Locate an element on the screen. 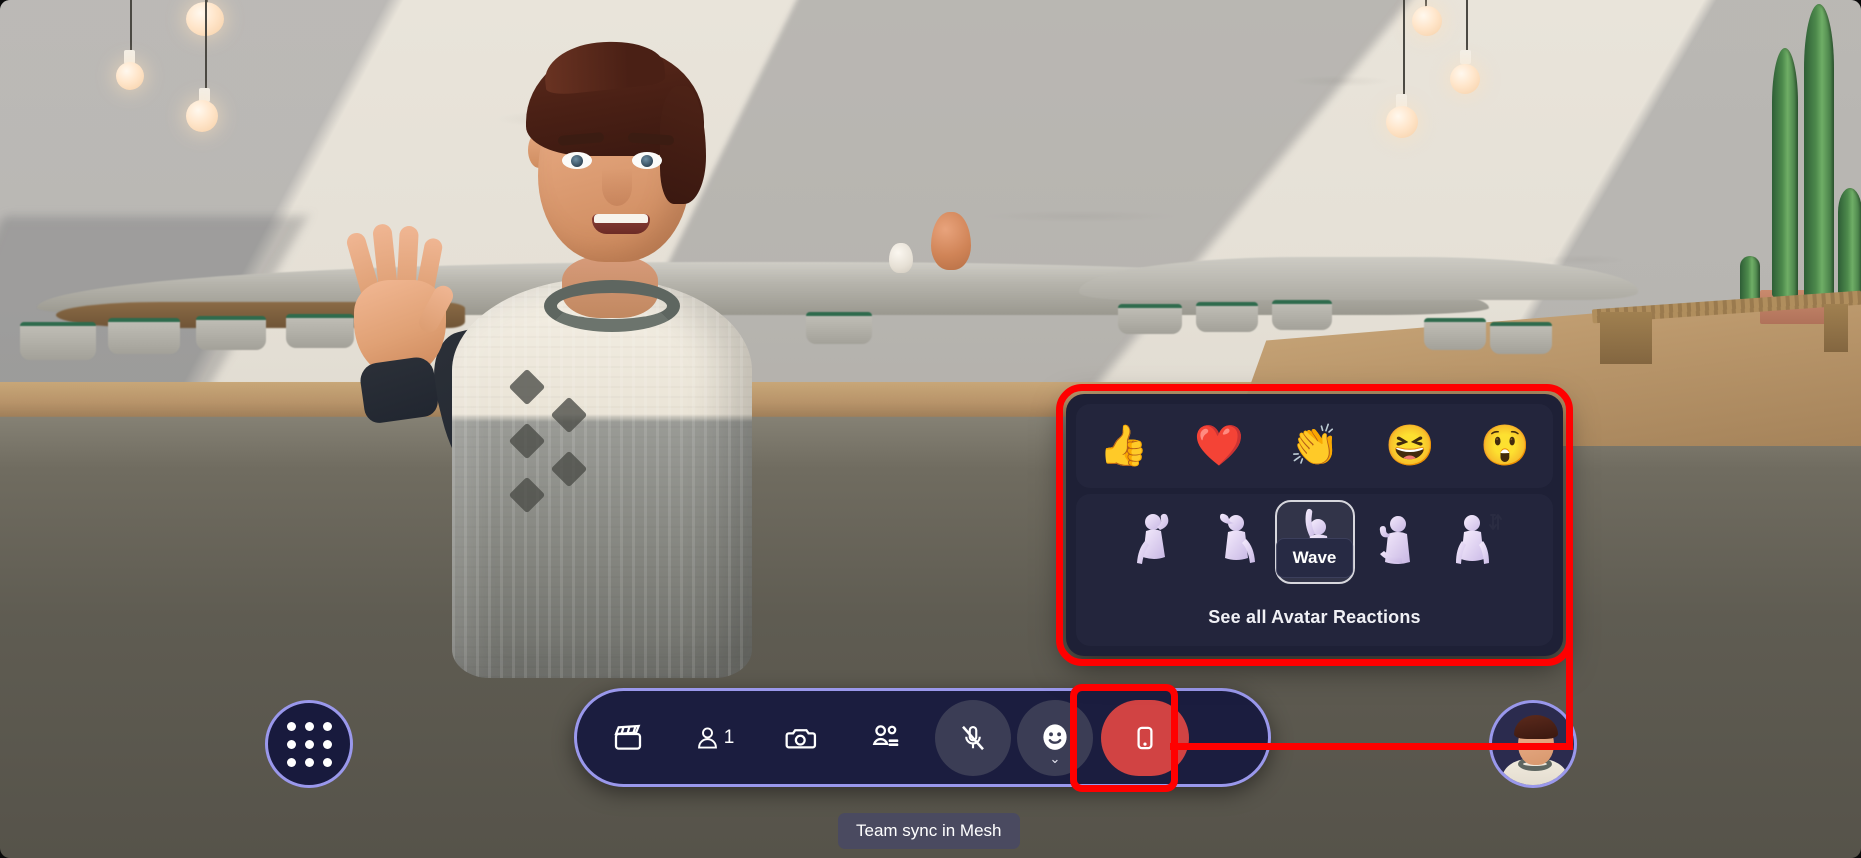  hangup-phone-icon is located at coordinates (1145, 737).